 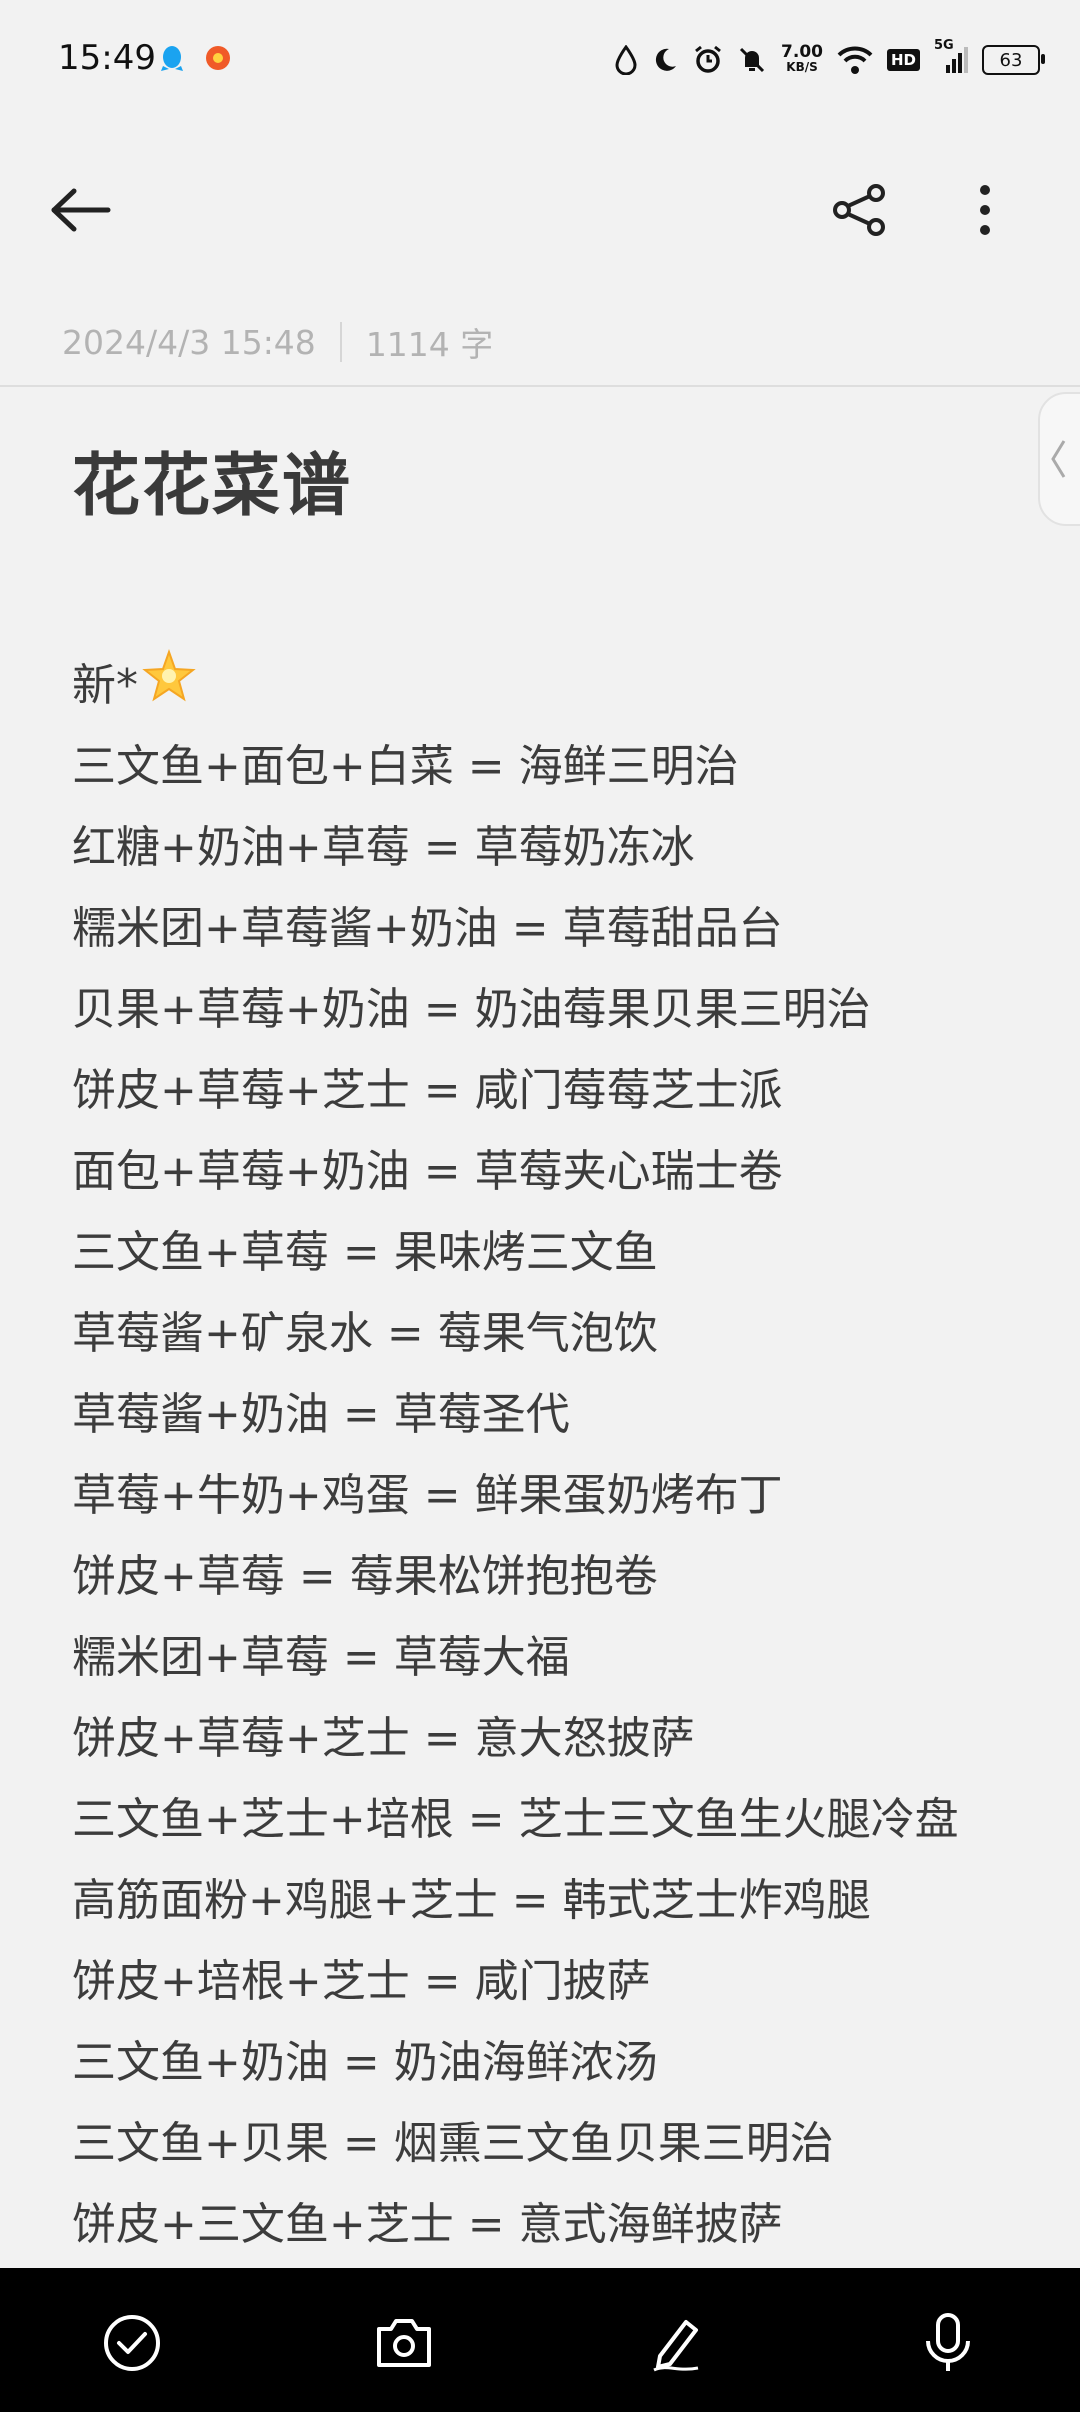 I want to click on note-line: 三文鱼+贝果 = 烟熏三文鱼贝果三明治, so click(x=562, y=2143).